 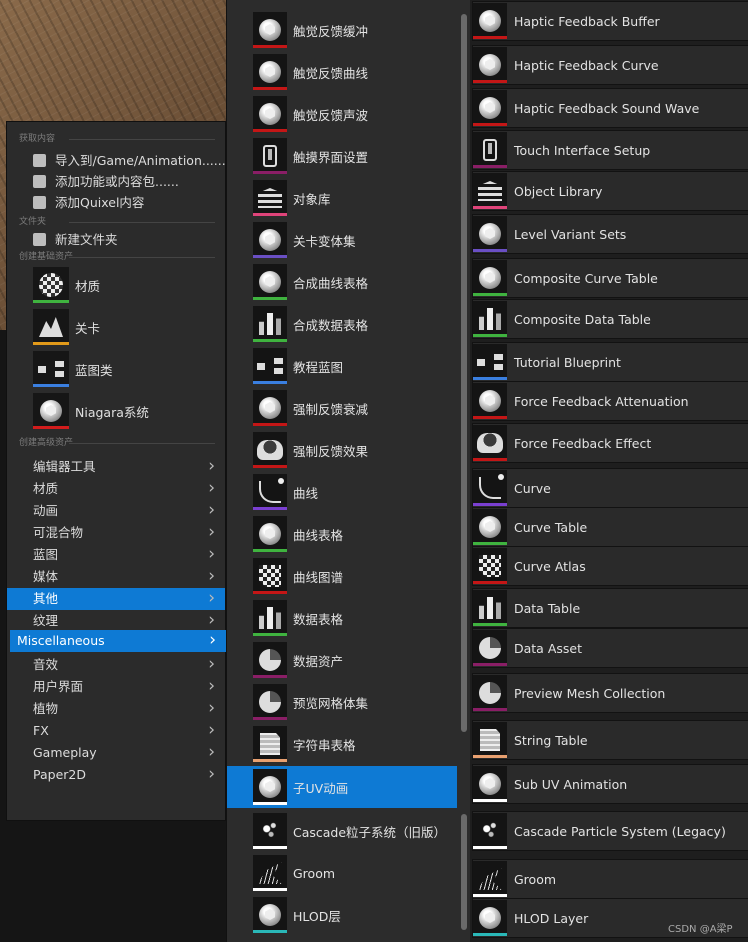 What do you see at coordinates (363, 72) in the screenshot?
I see `asset-menu-item: 触觉反馈曲线` at bounding box center [363, 72].